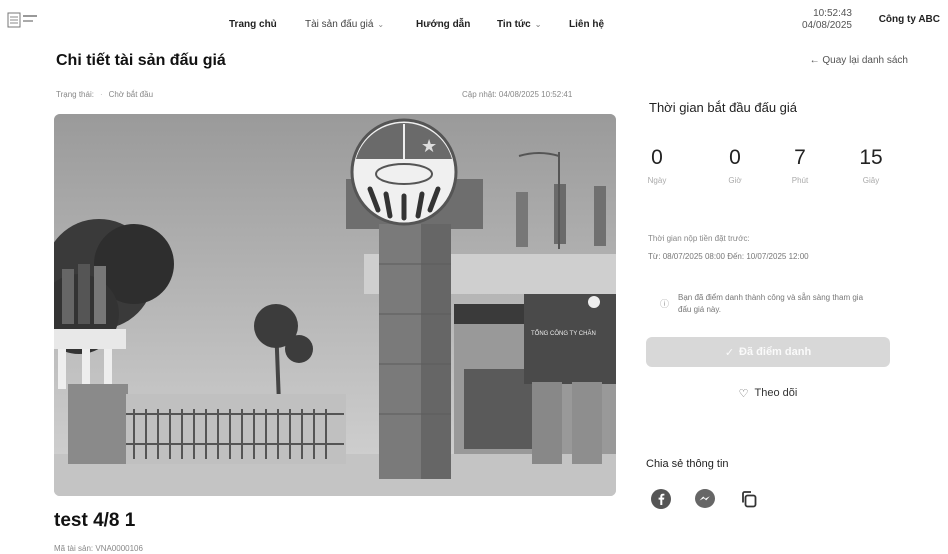 Image resolution: width=948 pixels, height=554 pixels. Describe the element at coordinates (23, 21) in the screenshot. I see `logo` at that location.